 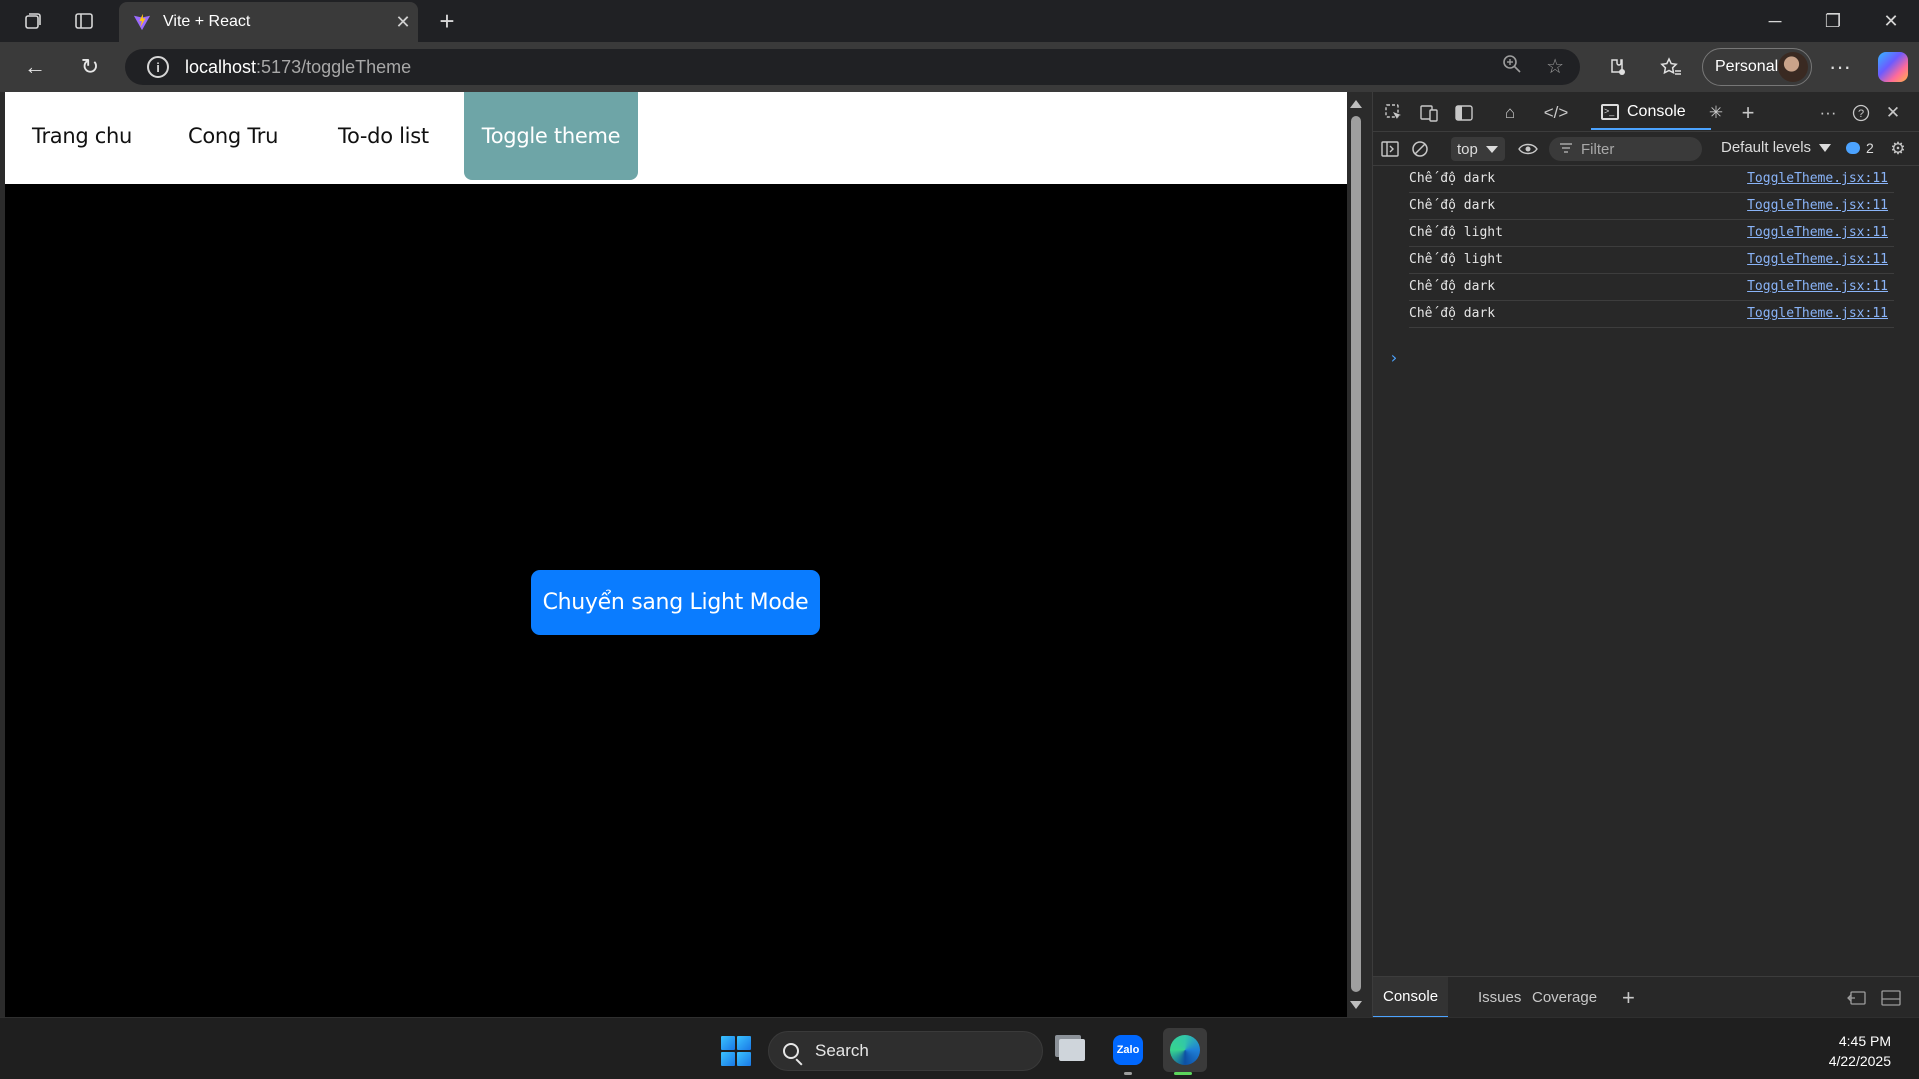 What do you see at coordinates (1748, 113) in the screenshot?
I see `more-tools-plus-icon: +` at bounding box center [1748, 113].